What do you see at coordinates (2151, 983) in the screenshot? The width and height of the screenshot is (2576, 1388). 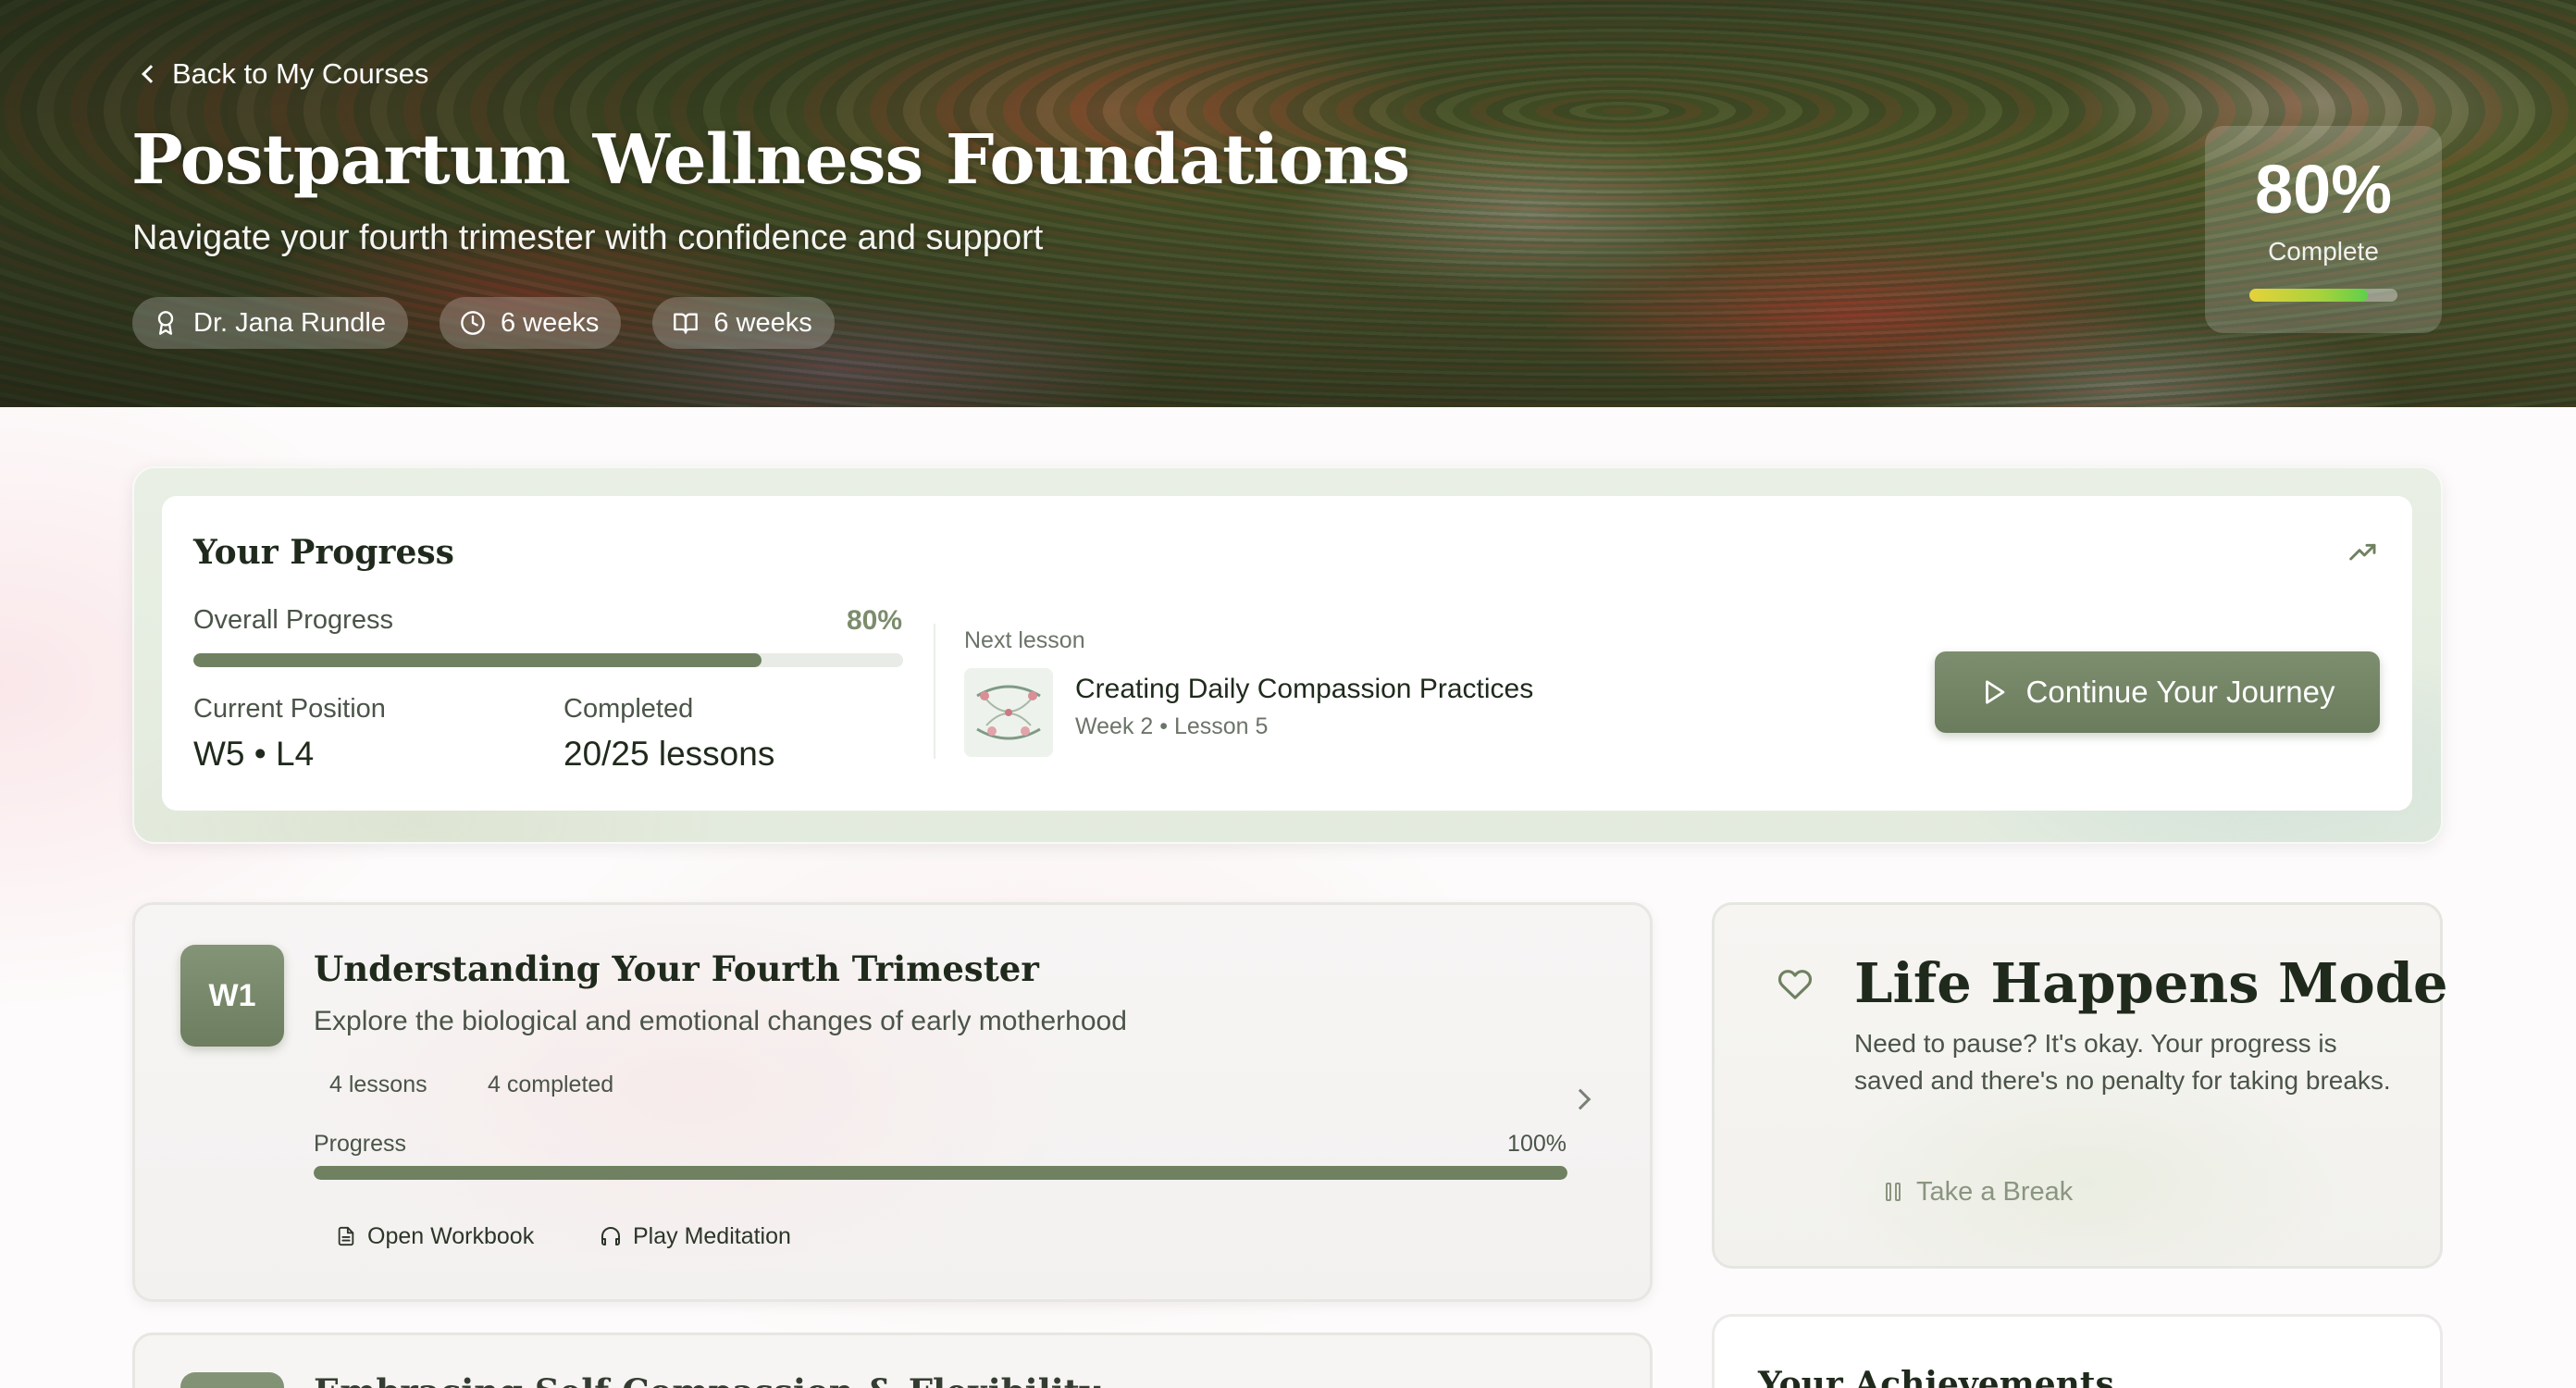 I see `life-happens-title: Life Happens Mode` at bounding box center [2151, 983].